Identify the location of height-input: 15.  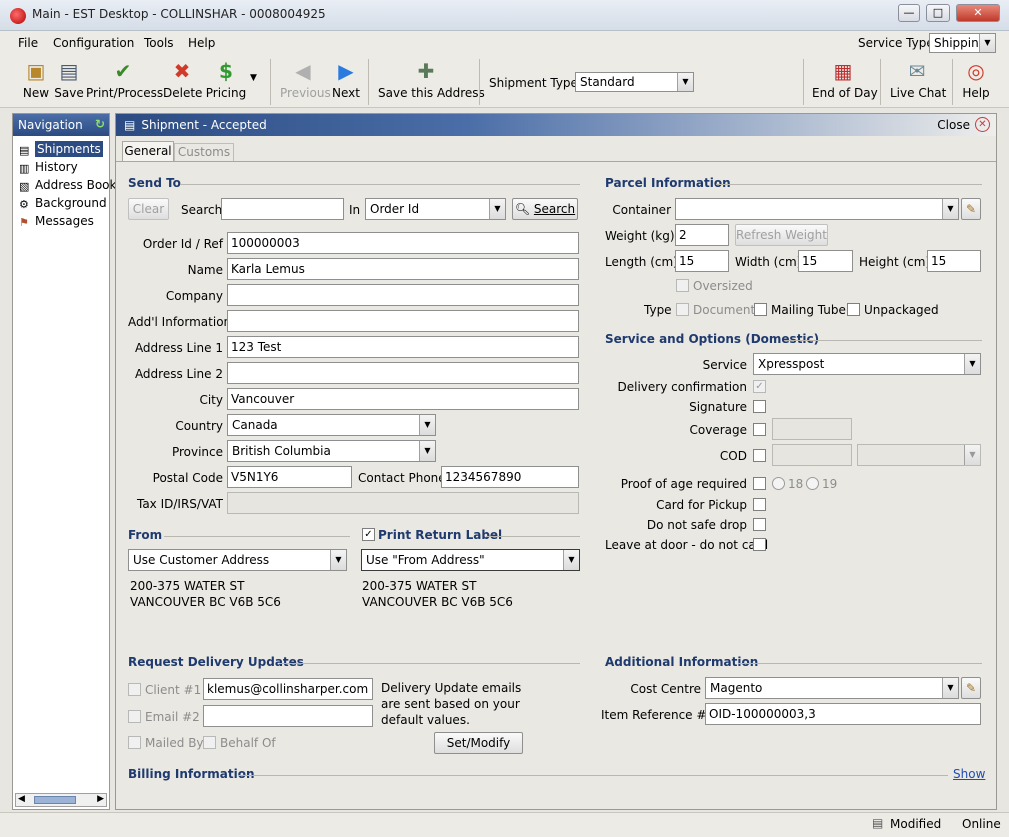
(954, 261).